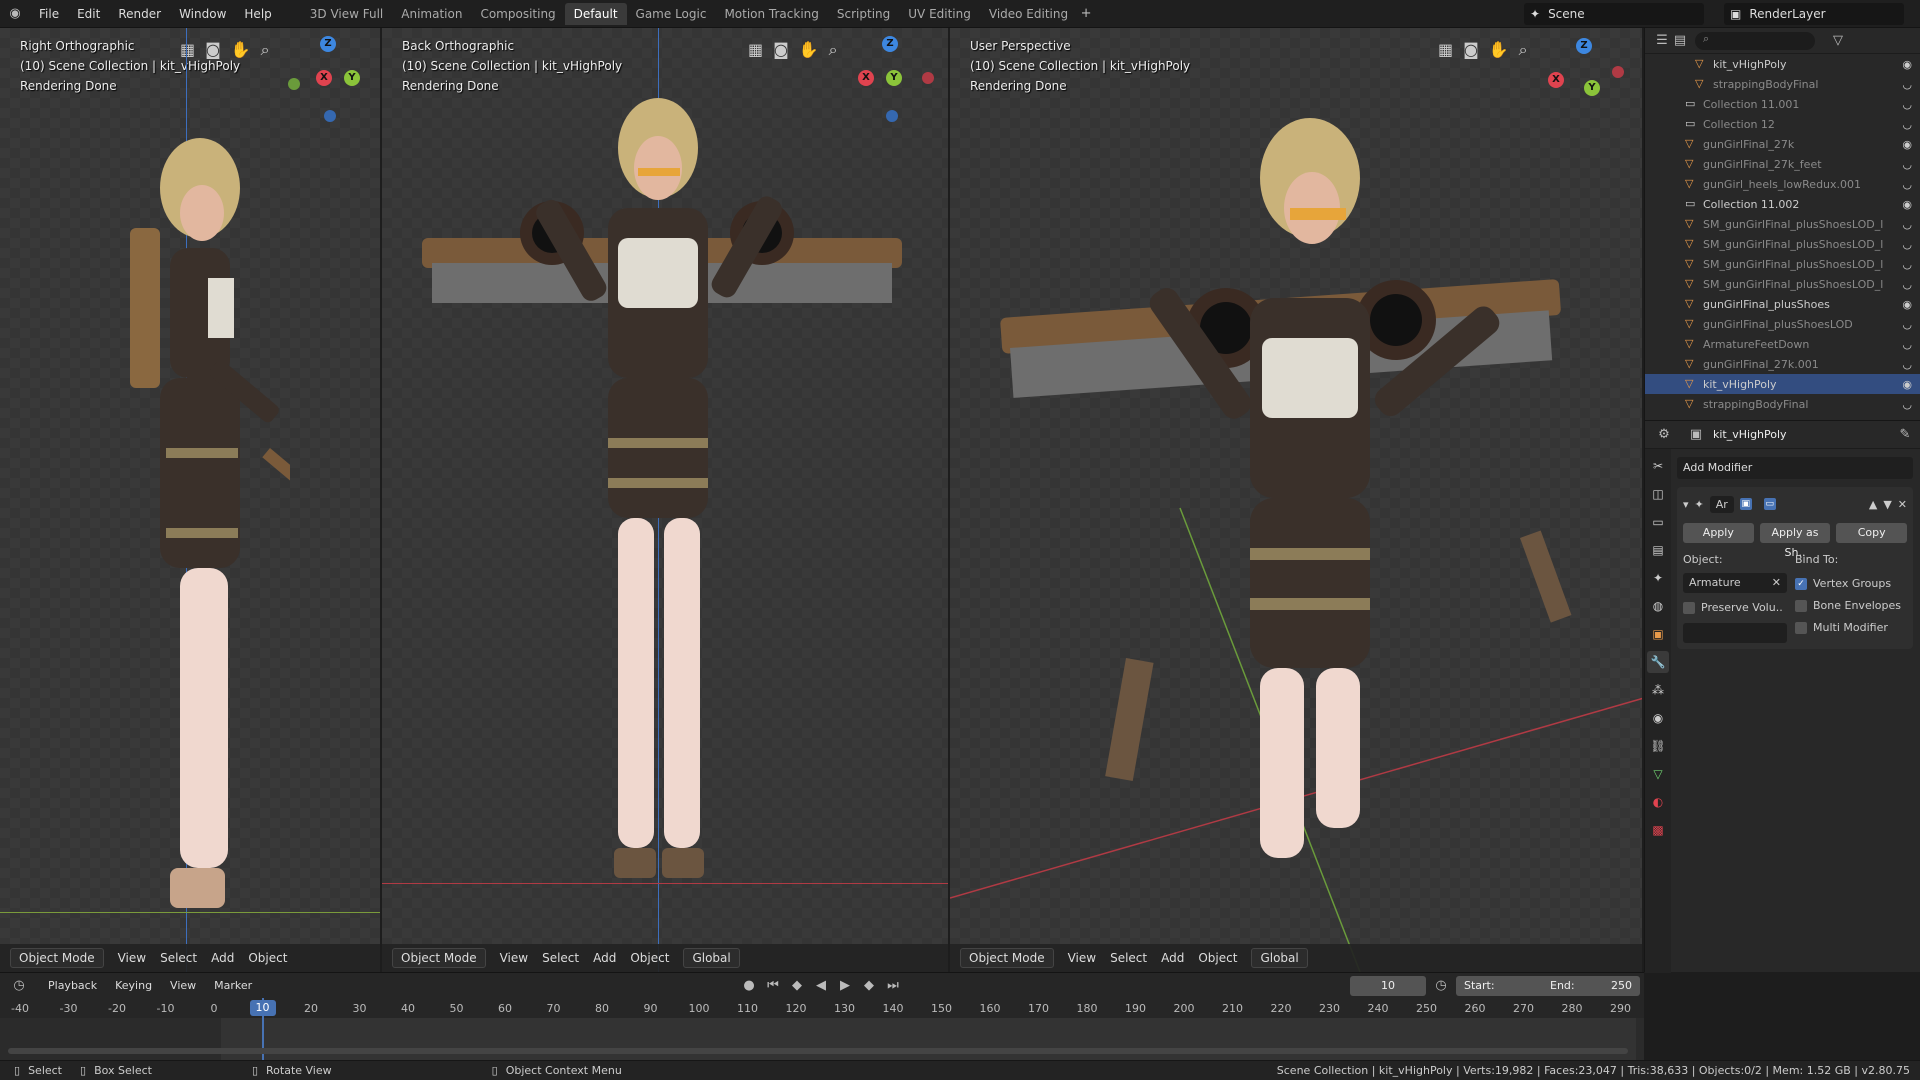 The image size is (1920, 1080). I want to click on tab-motion-tracking: Motion Tracking, so click(771, 14).